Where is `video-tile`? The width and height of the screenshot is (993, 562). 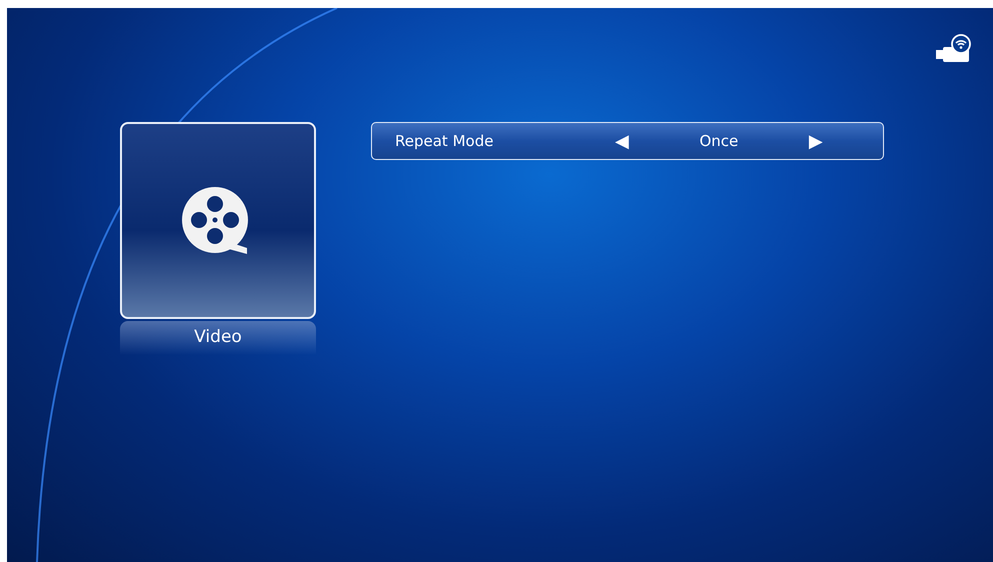
video-tile is located at coordinates (218, 220).